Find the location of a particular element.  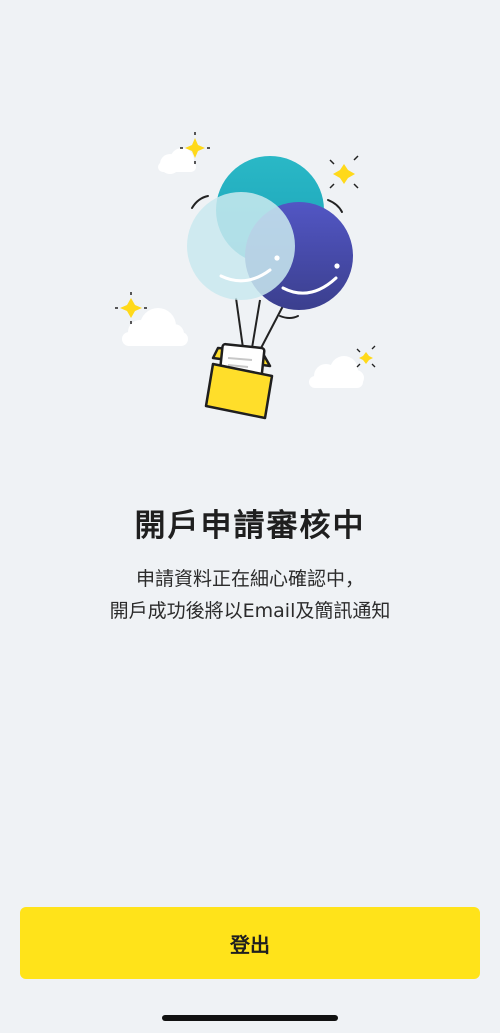

balloons-envelope-icon is located at coordinates (245, 276).